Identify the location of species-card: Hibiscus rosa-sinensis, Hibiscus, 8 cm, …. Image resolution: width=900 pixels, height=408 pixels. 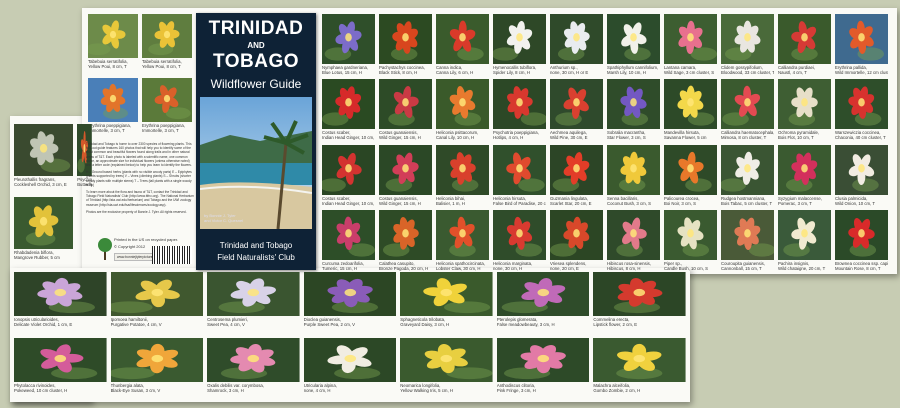
(633, 240).